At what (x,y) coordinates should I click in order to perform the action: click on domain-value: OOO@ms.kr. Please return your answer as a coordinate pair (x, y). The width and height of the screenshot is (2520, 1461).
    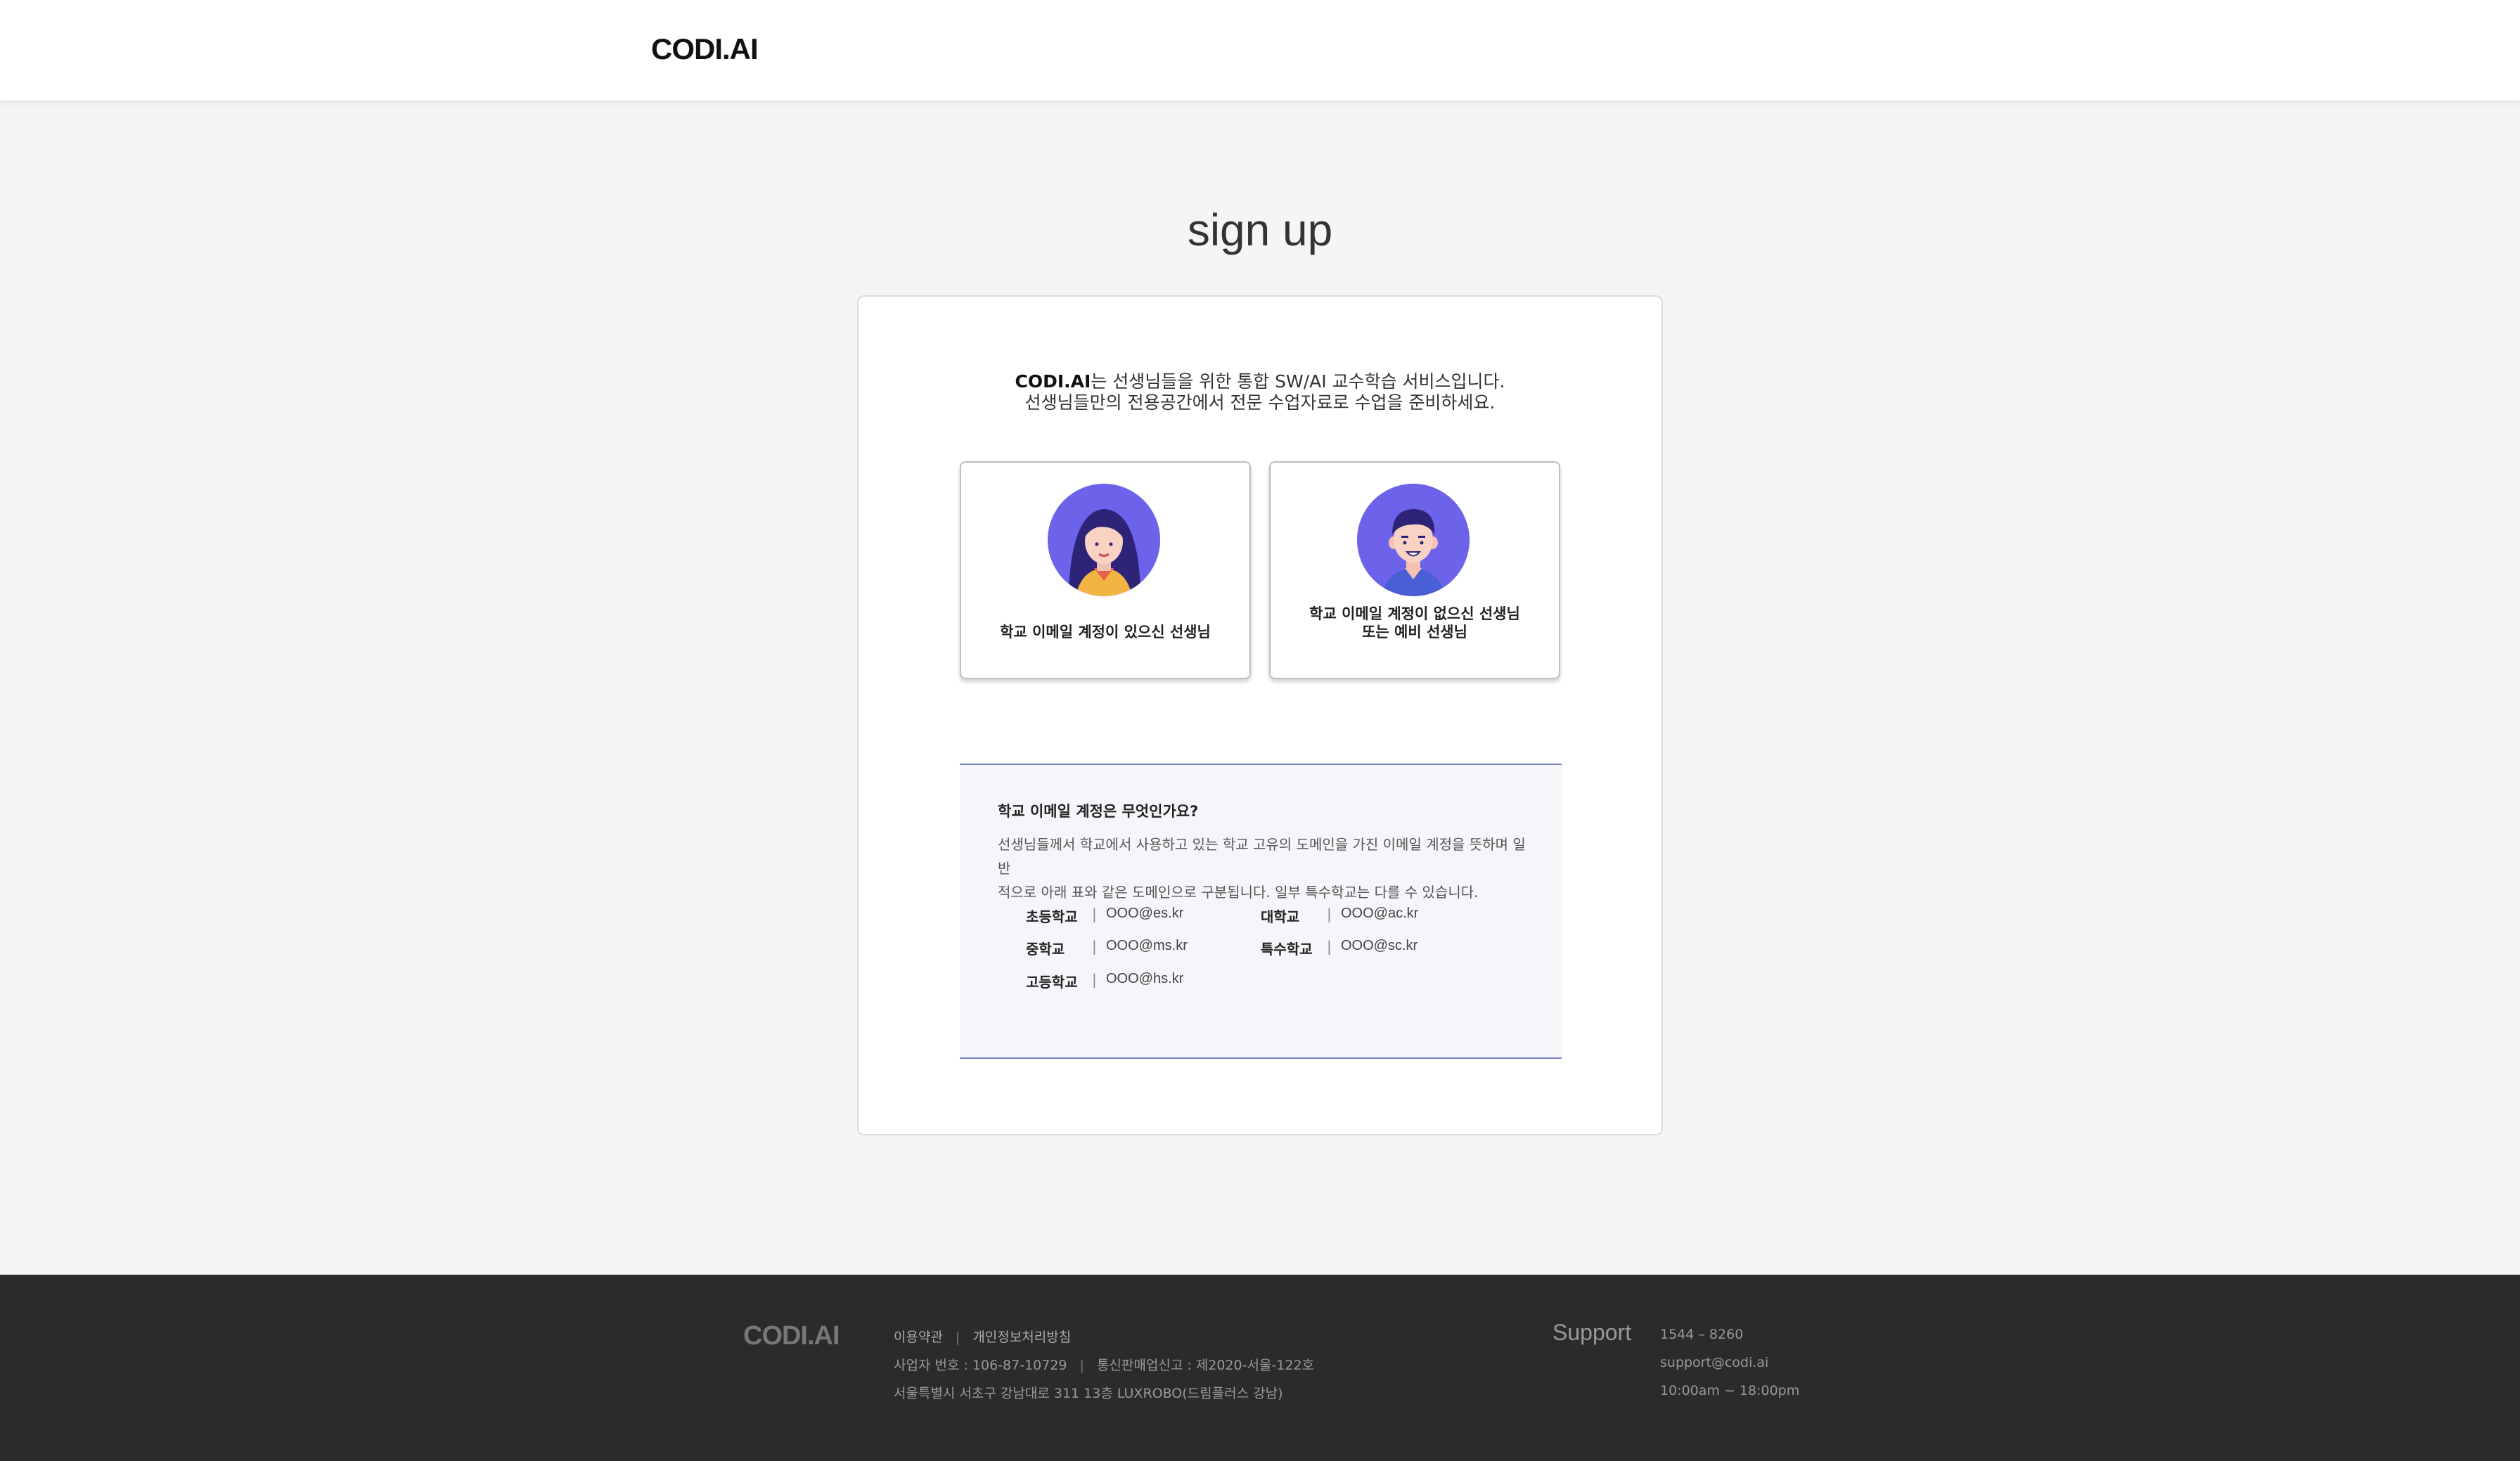
    Looking at the image, I should click on (1147, 945).